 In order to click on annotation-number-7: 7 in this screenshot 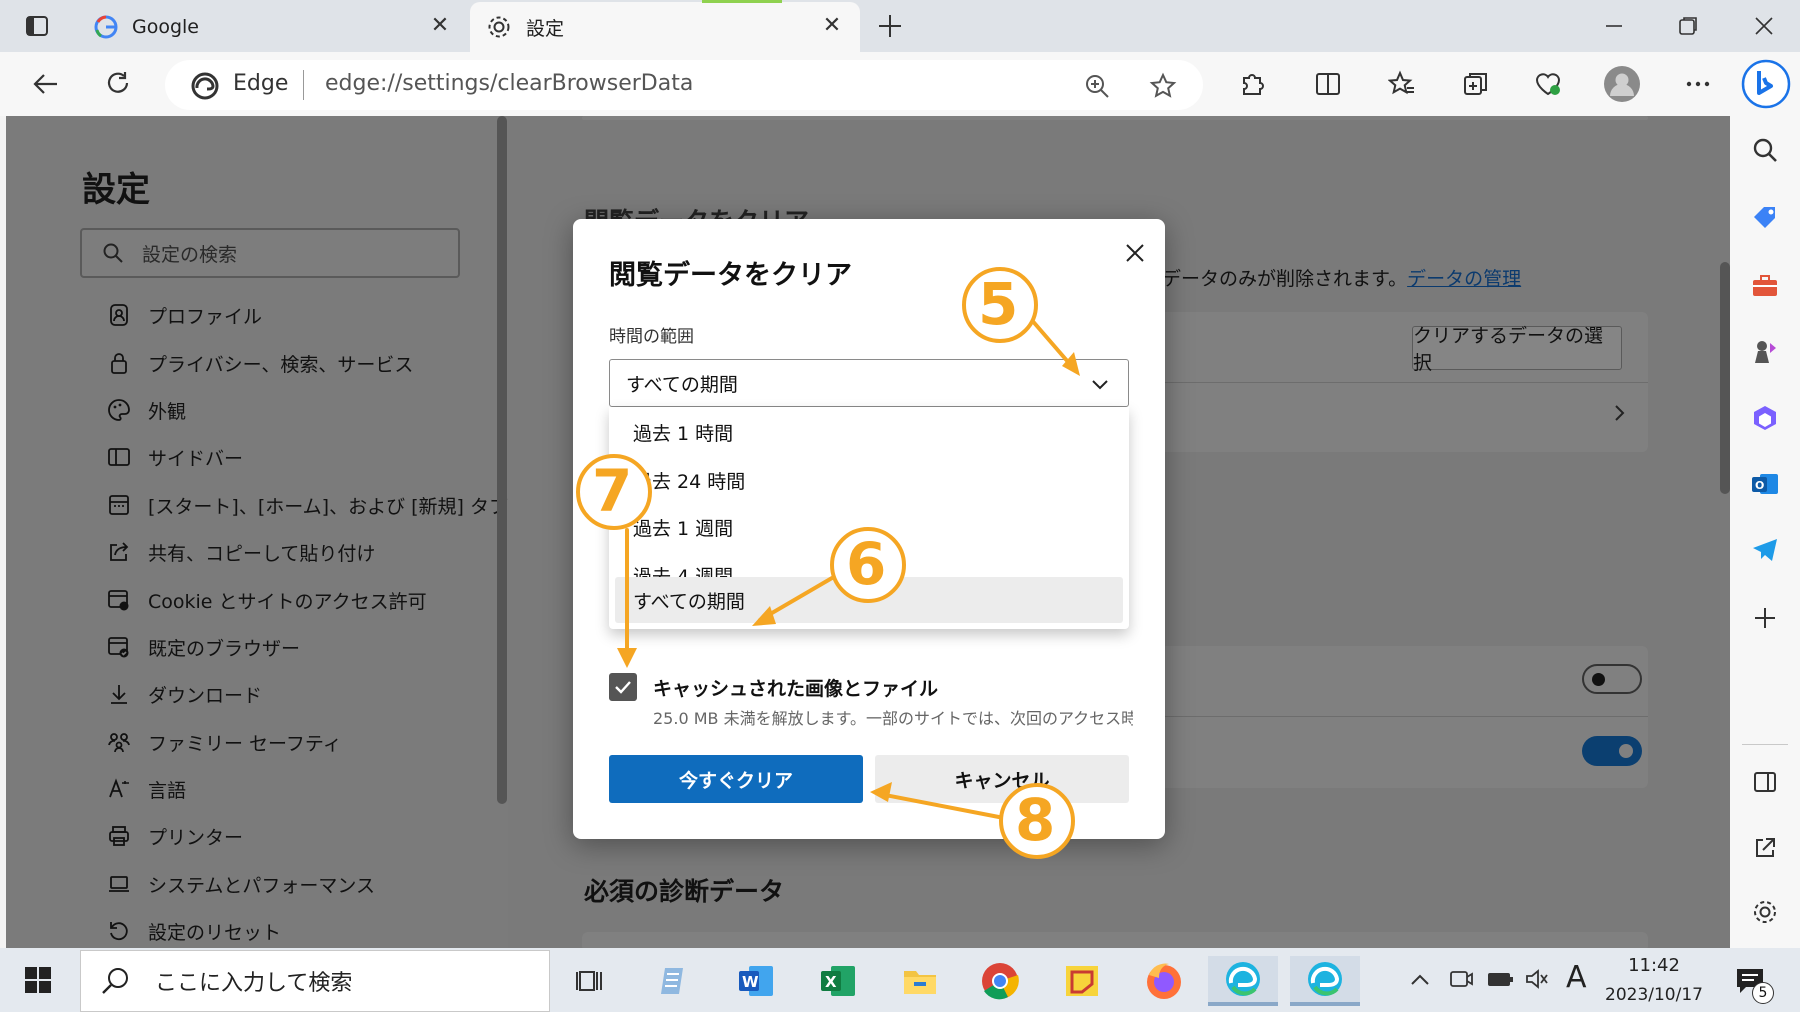, I will do `click(612, 491)`.